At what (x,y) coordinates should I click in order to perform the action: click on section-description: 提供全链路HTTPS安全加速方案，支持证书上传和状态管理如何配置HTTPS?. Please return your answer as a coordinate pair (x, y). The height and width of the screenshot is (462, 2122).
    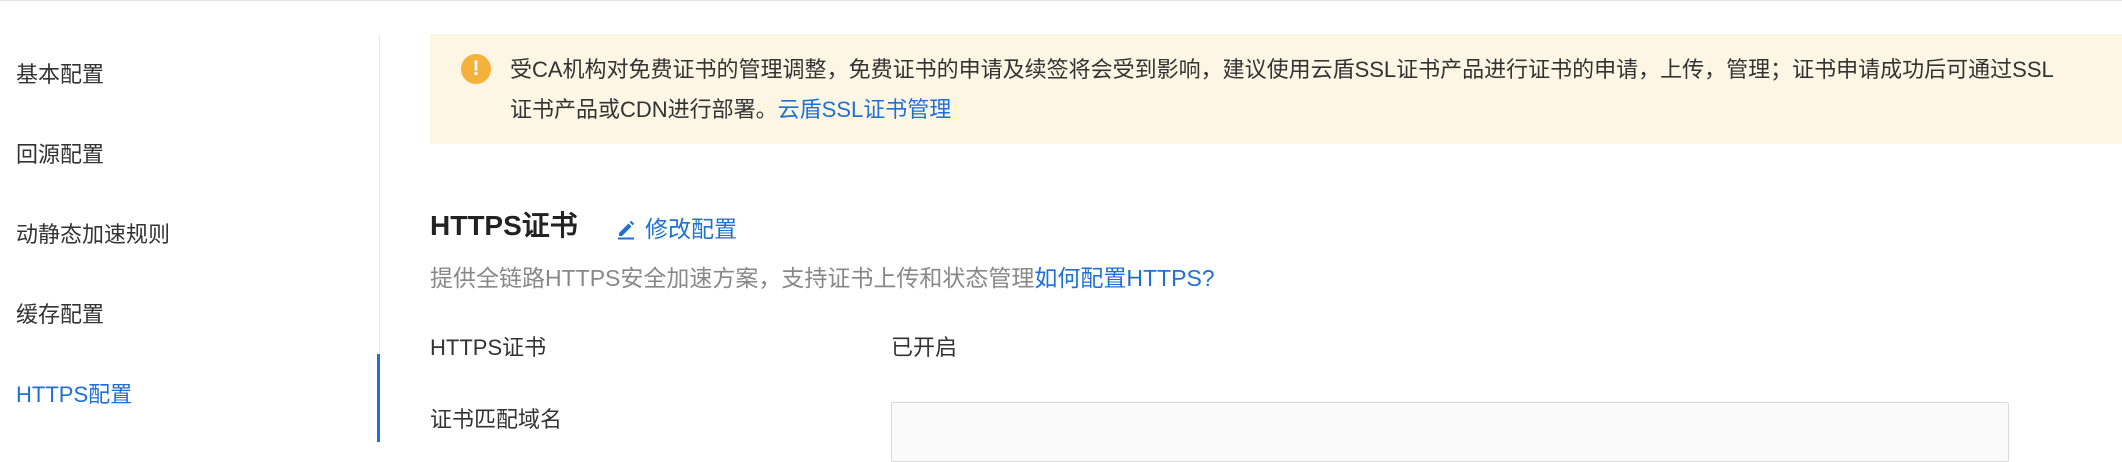
    Looking at the image, I should click on (822, 278).